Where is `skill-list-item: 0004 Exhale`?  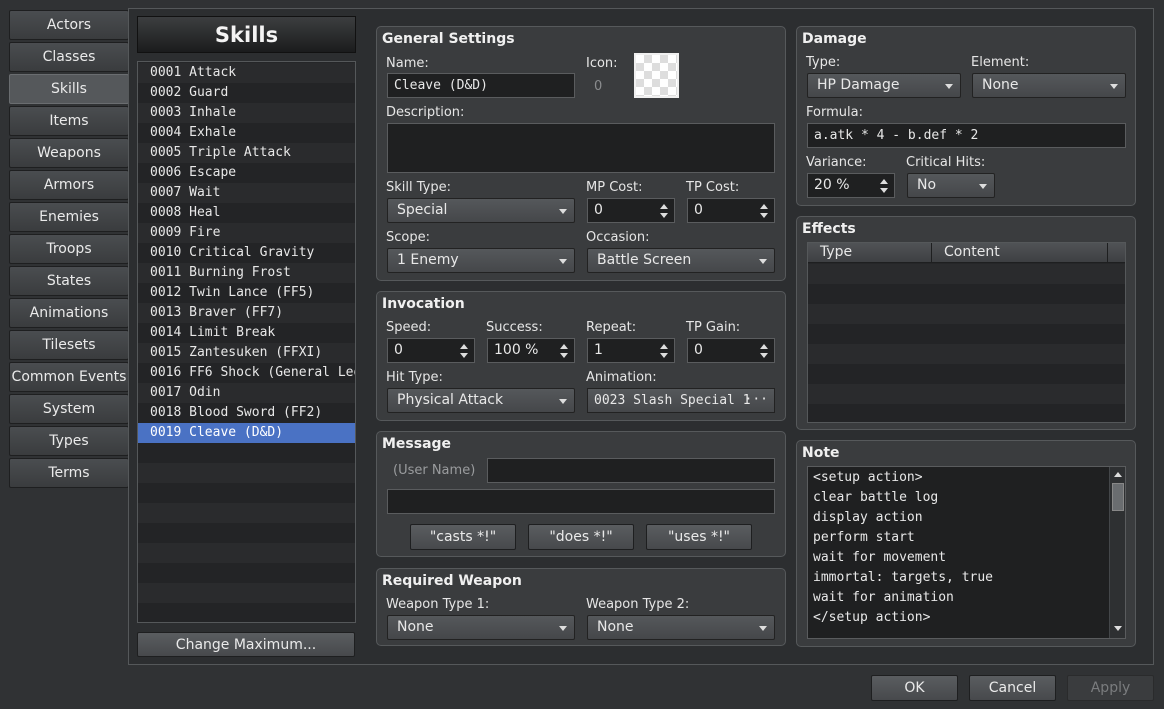
skill-list-item: 0004 Exhale is located at coordinates (246, 133).